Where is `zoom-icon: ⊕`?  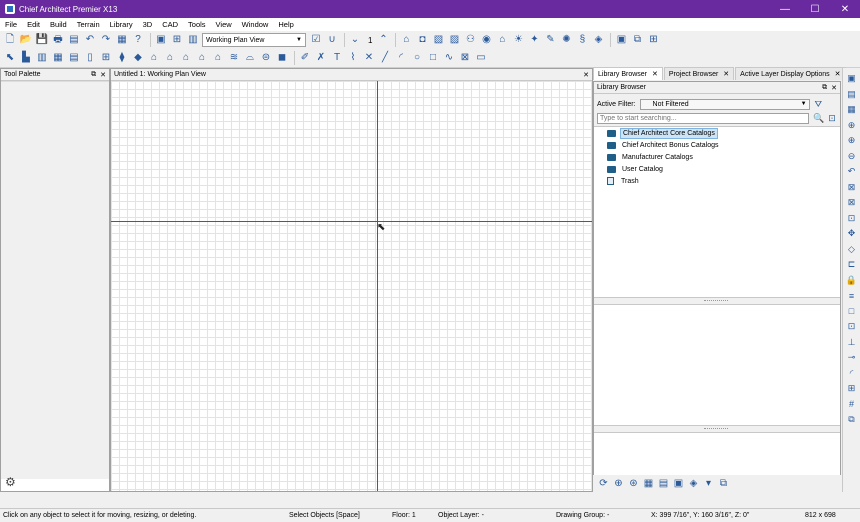 zoom-icon: ⊕ is located at coordinates (851, 125).